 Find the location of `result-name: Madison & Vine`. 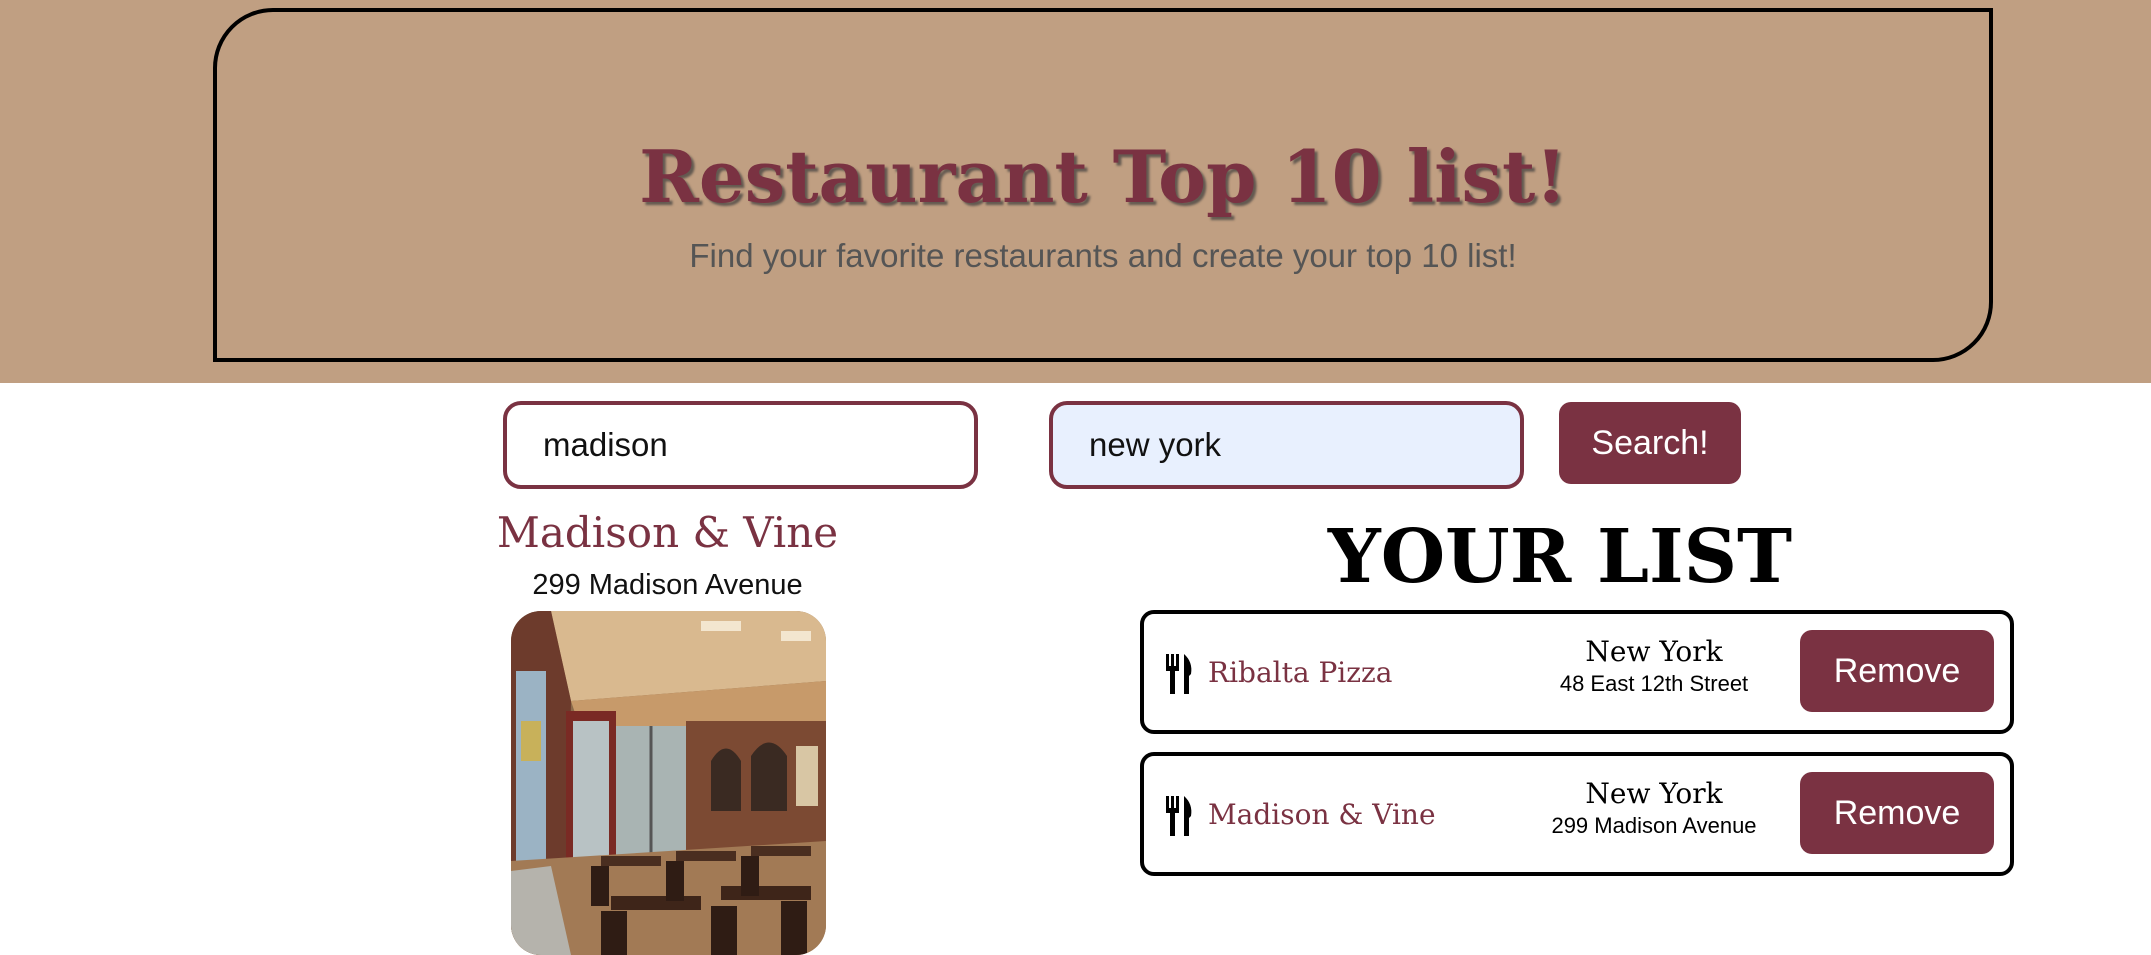

result-name: Madison & Vine is located at coordinates (667, 532).